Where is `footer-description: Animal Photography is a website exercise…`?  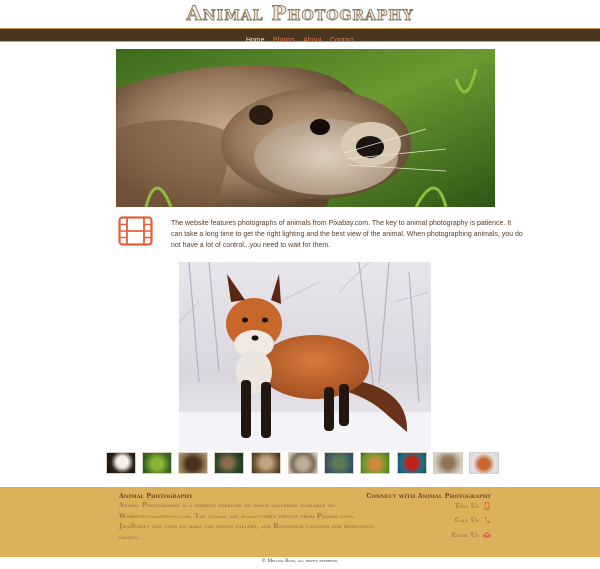
footer-description: Animal Photography is a website exercise… is located at coordinates (247, 521).